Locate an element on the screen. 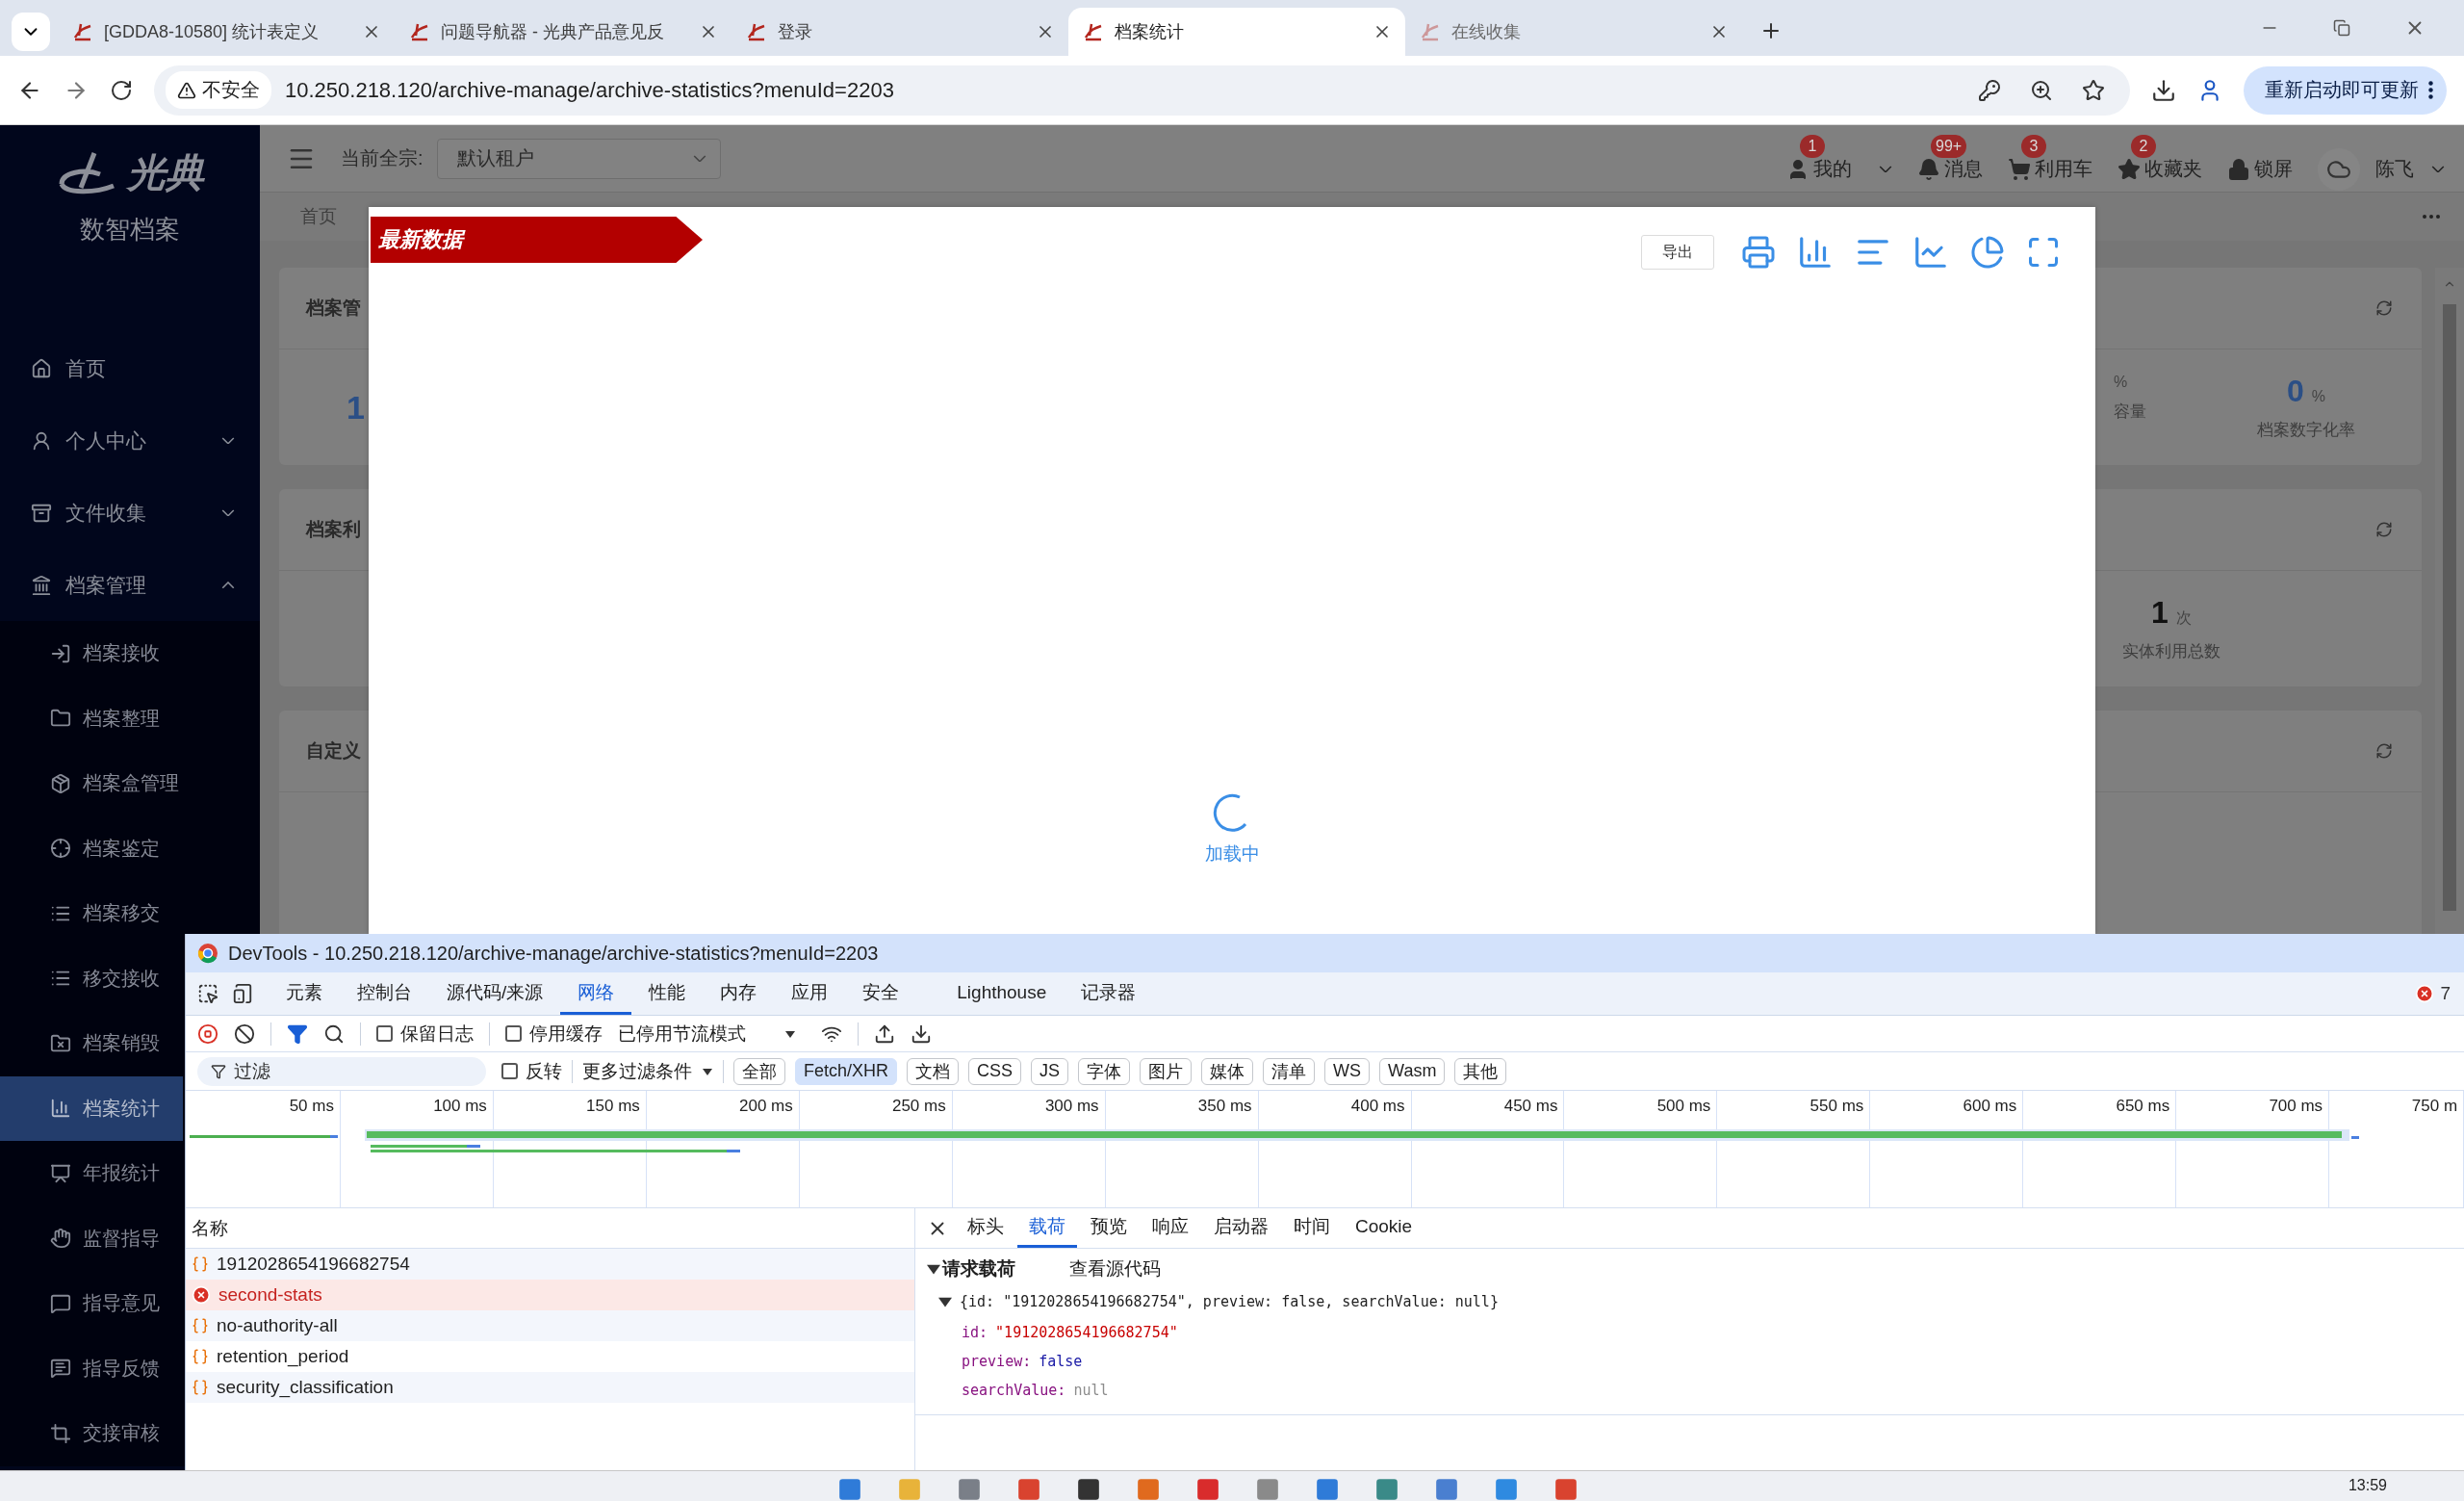 This screenshot has height=1501, width=2464. detail-tab: 启动器 is located at coordinates (1241, 1228).